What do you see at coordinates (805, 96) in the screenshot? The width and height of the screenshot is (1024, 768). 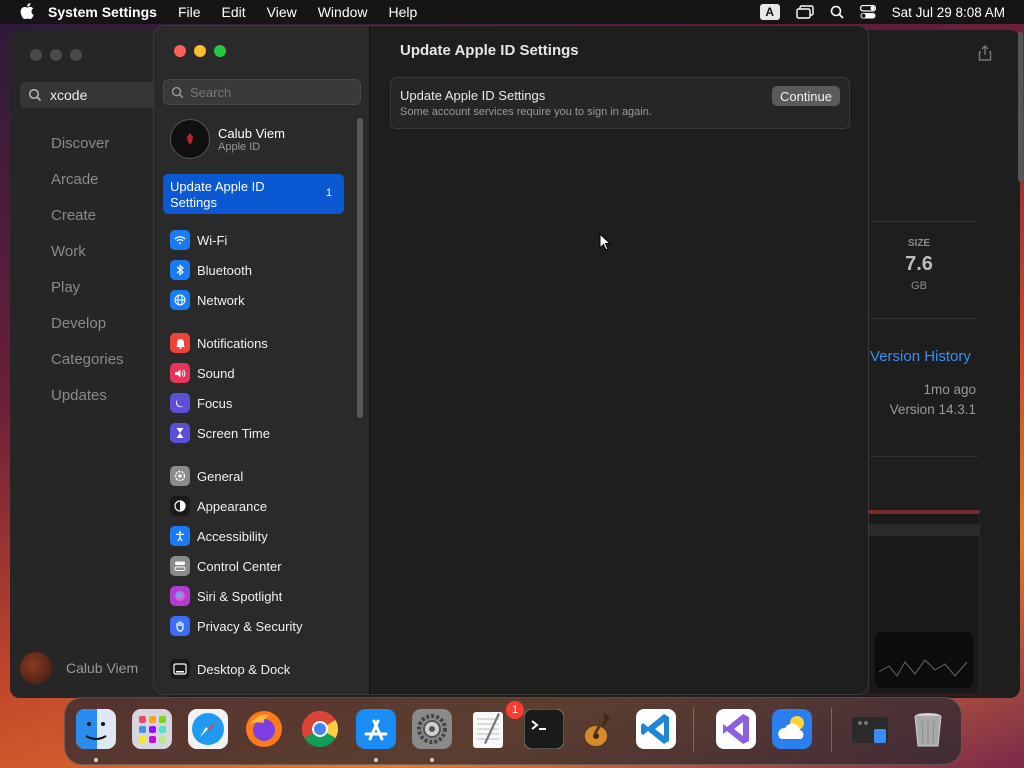 I see `continue-button: Continue` at bounding box center [805, 96].